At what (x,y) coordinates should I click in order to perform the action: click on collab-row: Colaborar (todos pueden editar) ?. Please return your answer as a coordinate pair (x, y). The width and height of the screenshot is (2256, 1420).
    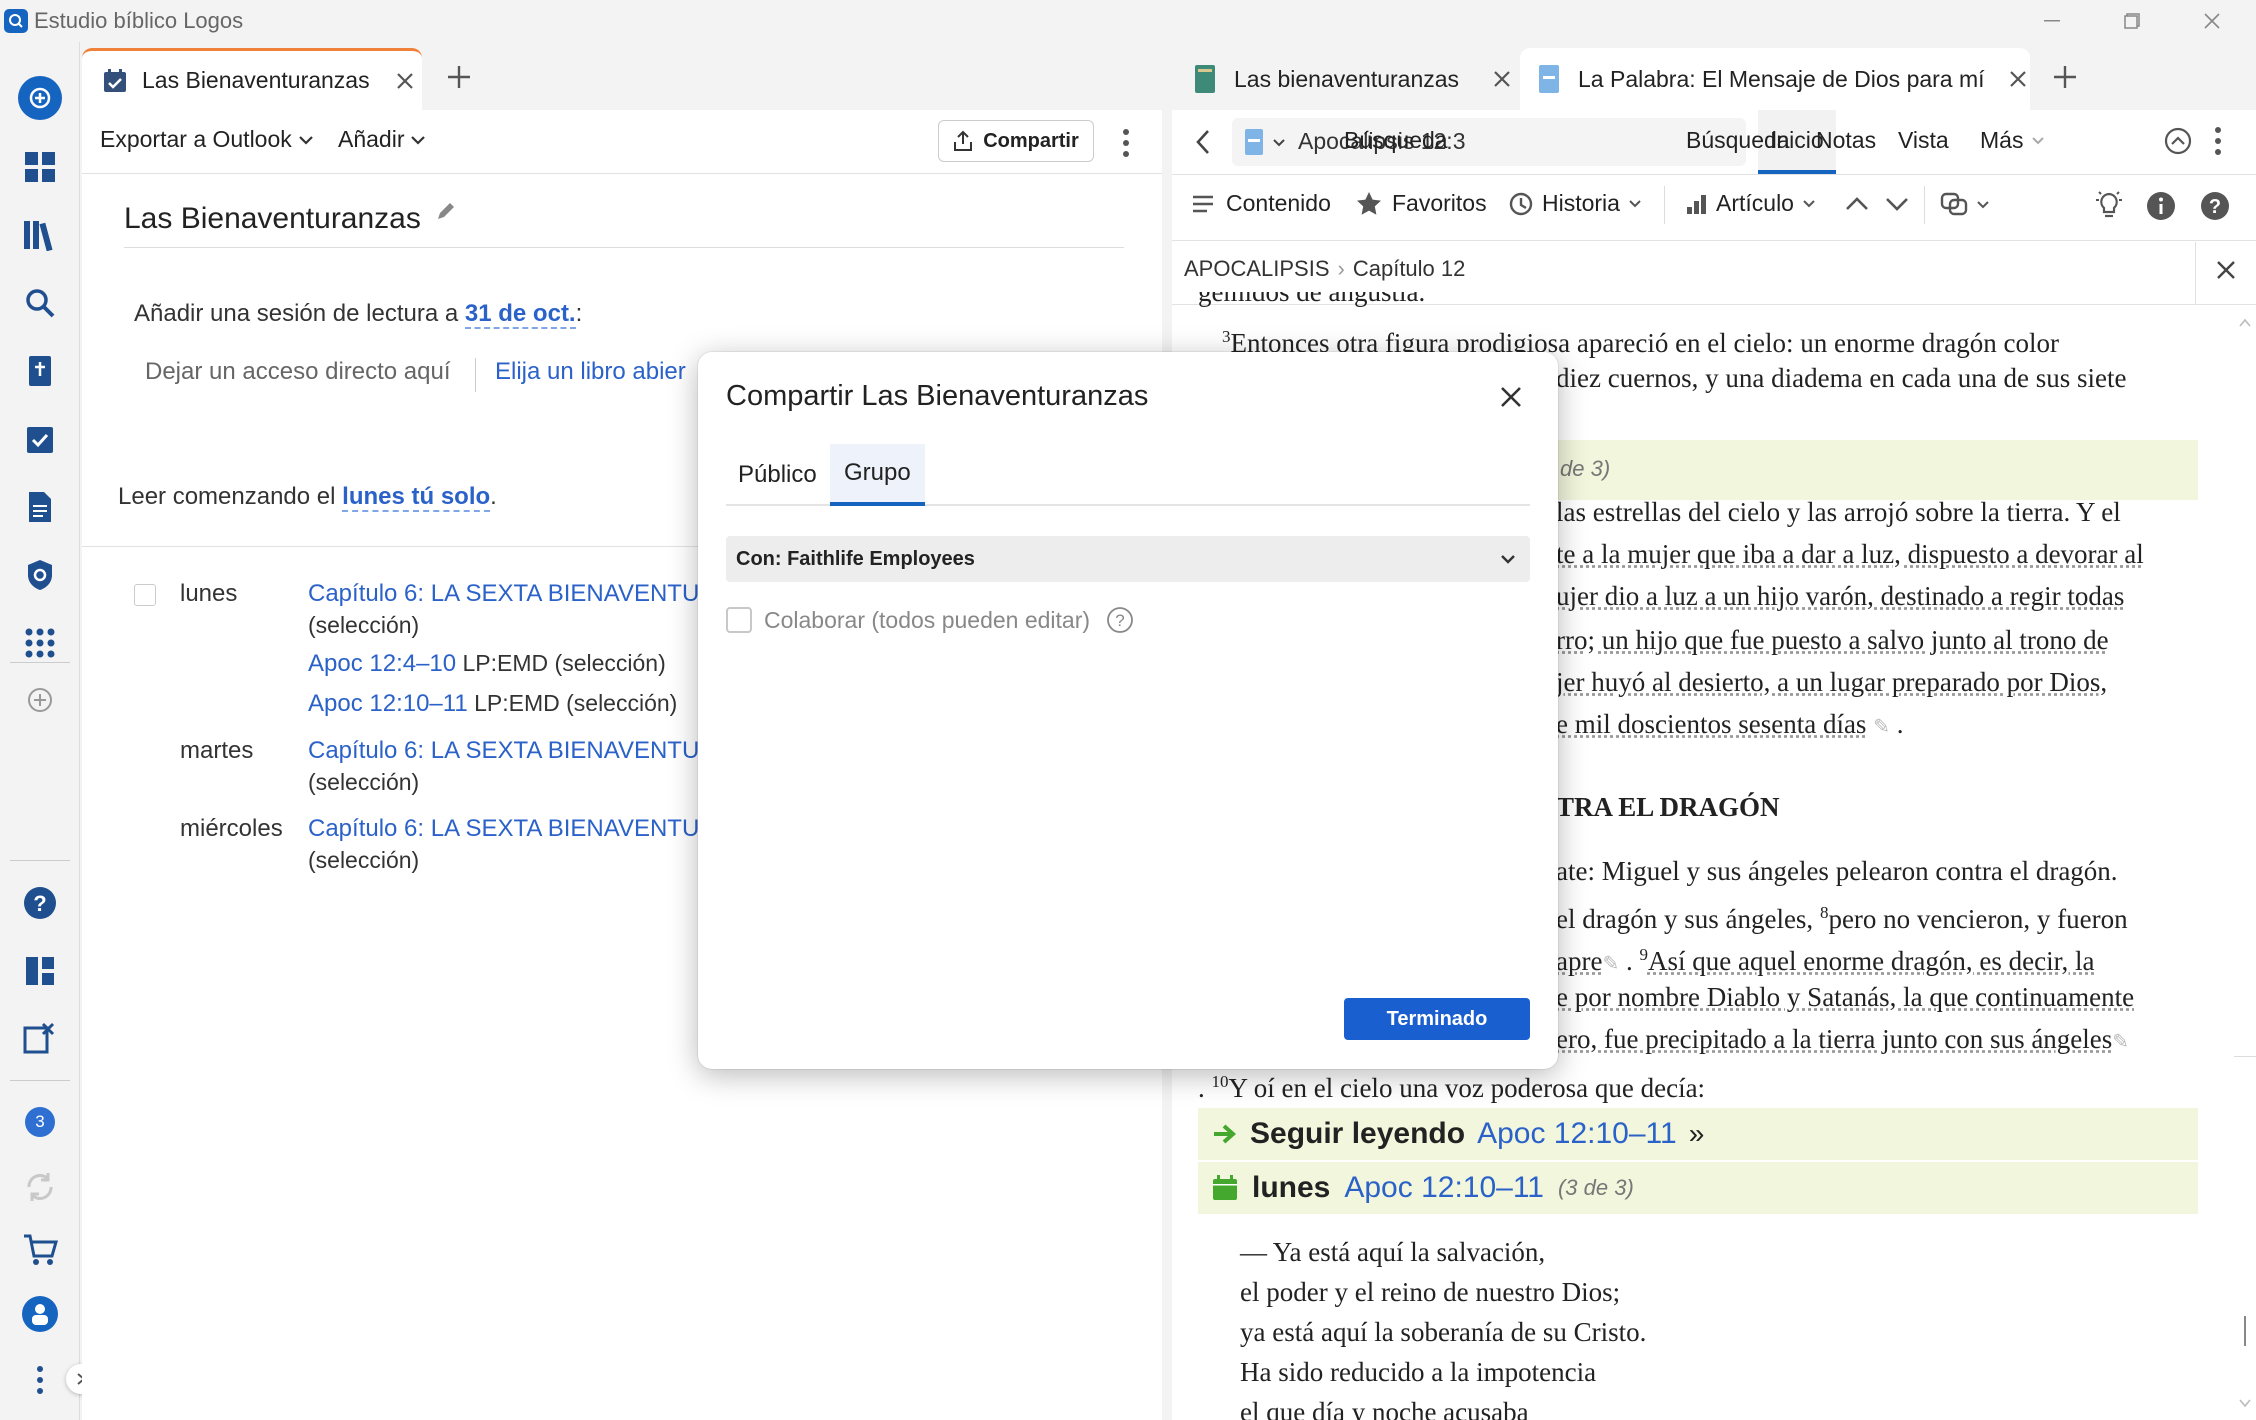
    Looking at the image, I should click on (930, 620).